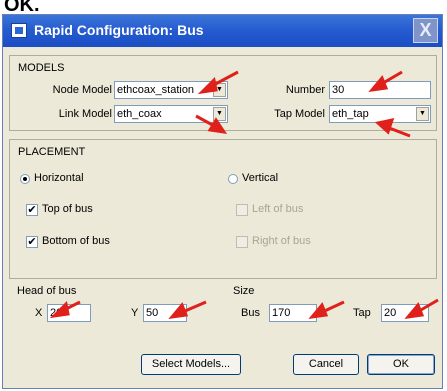 The height and width of the screenshot is (391, 447). I want to click on ok-button: OK, so click(401, 364).